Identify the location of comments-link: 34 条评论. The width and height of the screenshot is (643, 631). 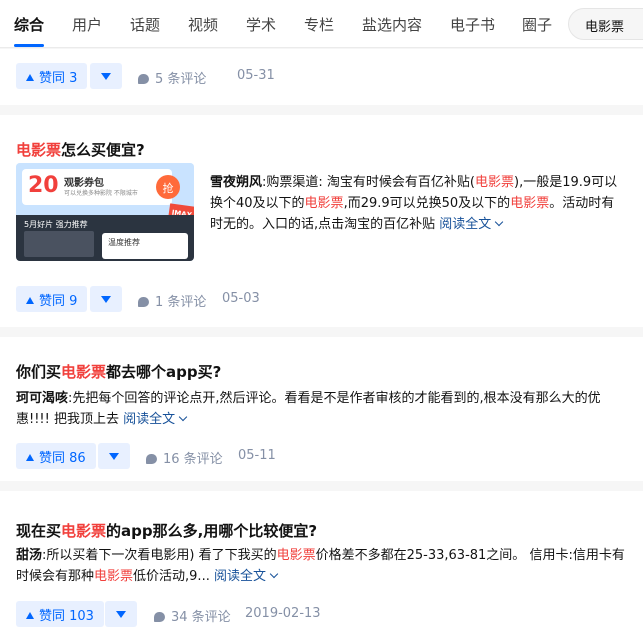
(192, 615).